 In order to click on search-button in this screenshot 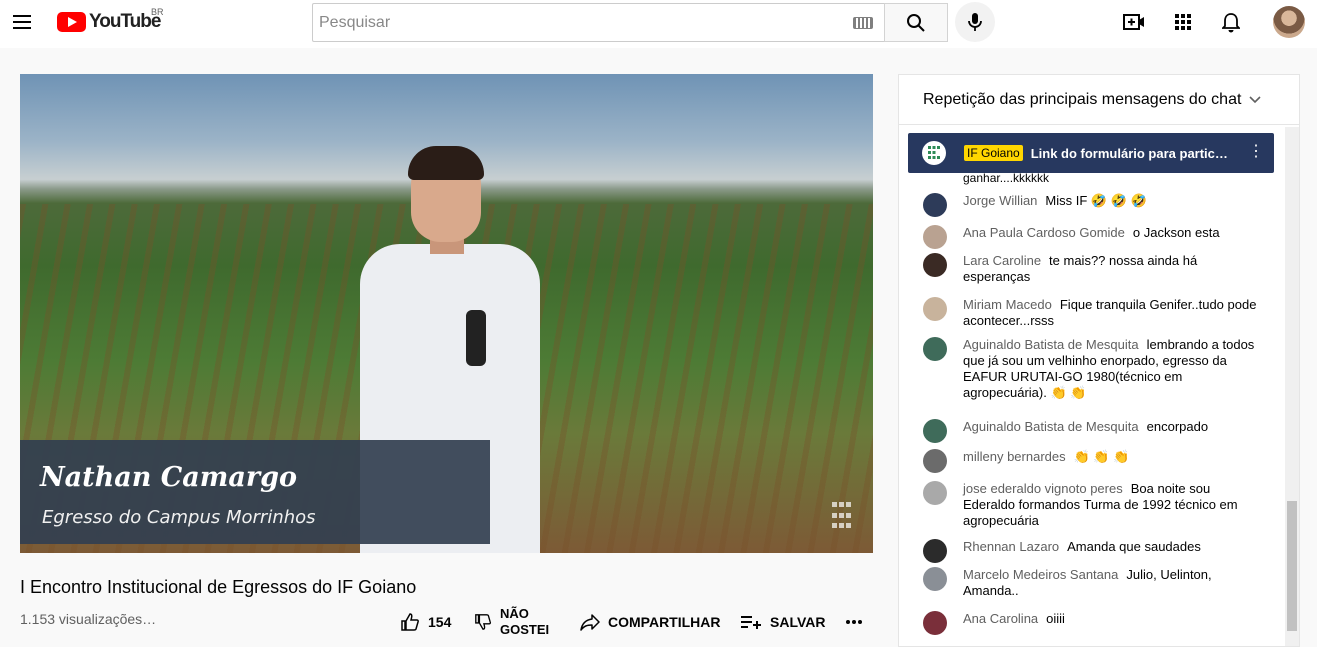, I will do `click(916, 22)`.